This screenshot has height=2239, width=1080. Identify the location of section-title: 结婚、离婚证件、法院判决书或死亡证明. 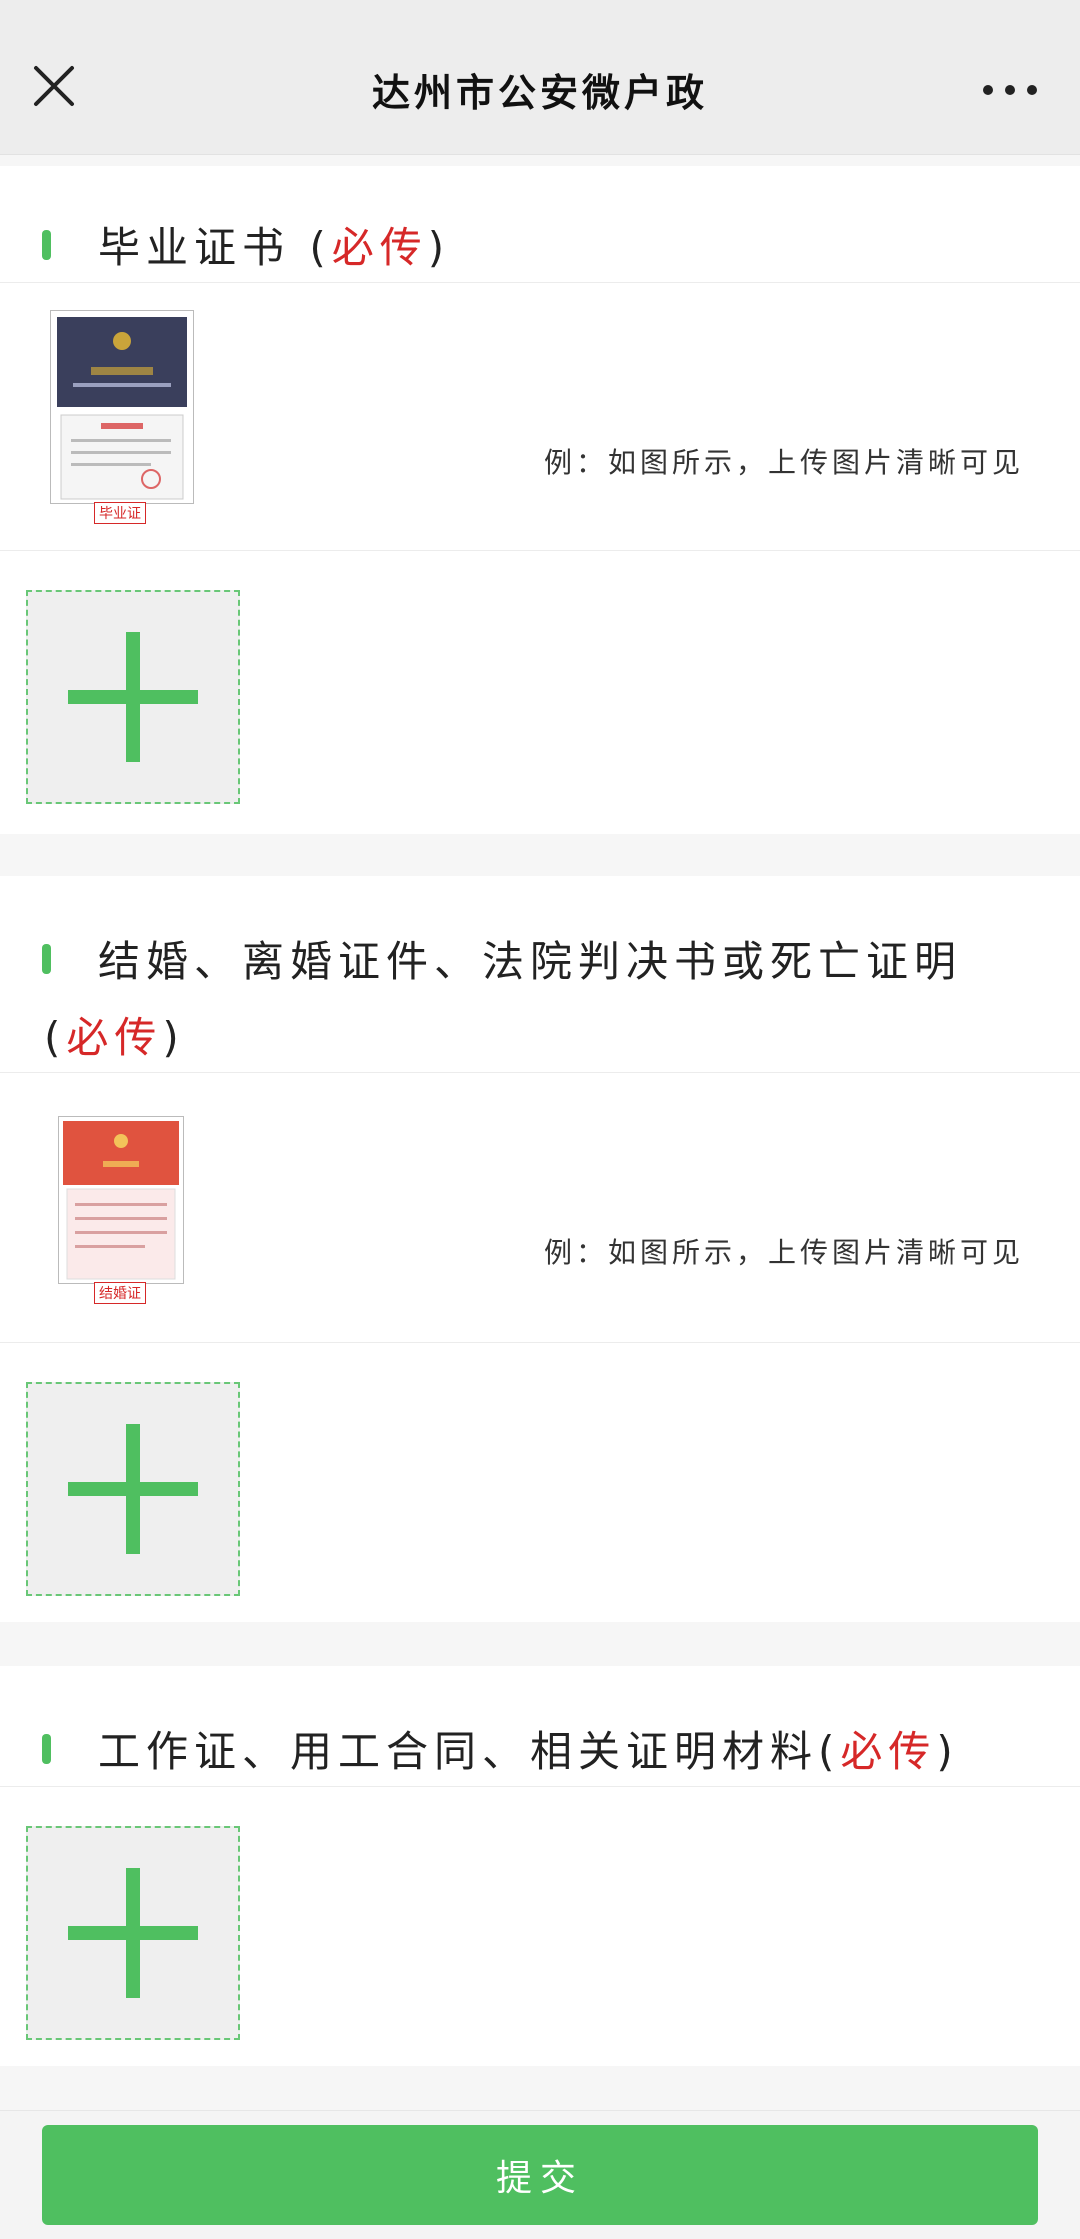
(540, 958).